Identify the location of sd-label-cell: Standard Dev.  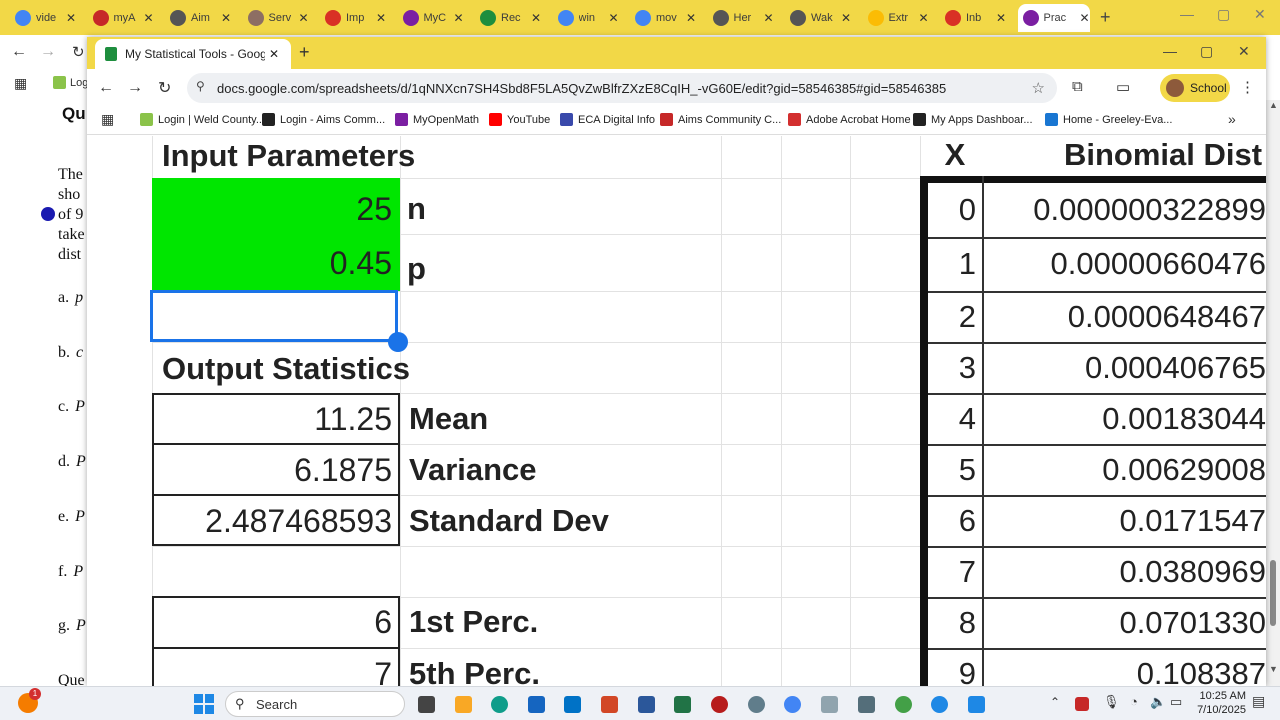
(509, 521).